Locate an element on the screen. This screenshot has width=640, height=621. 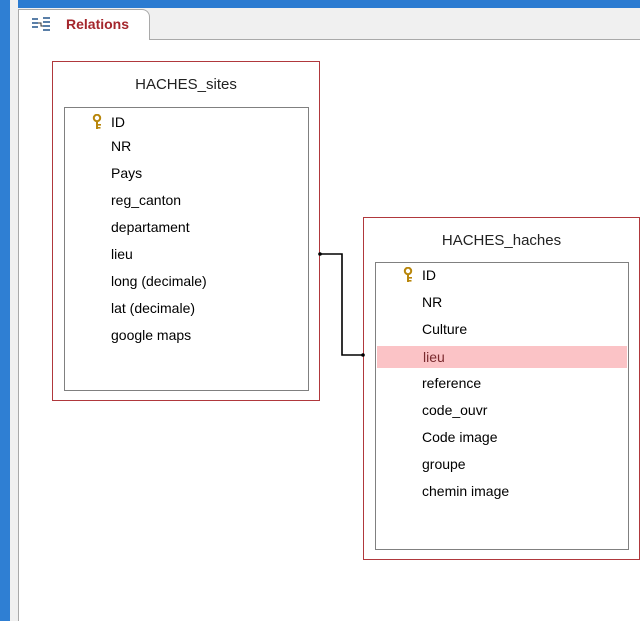
field-label: Culture is located at coordinates (445, 329).